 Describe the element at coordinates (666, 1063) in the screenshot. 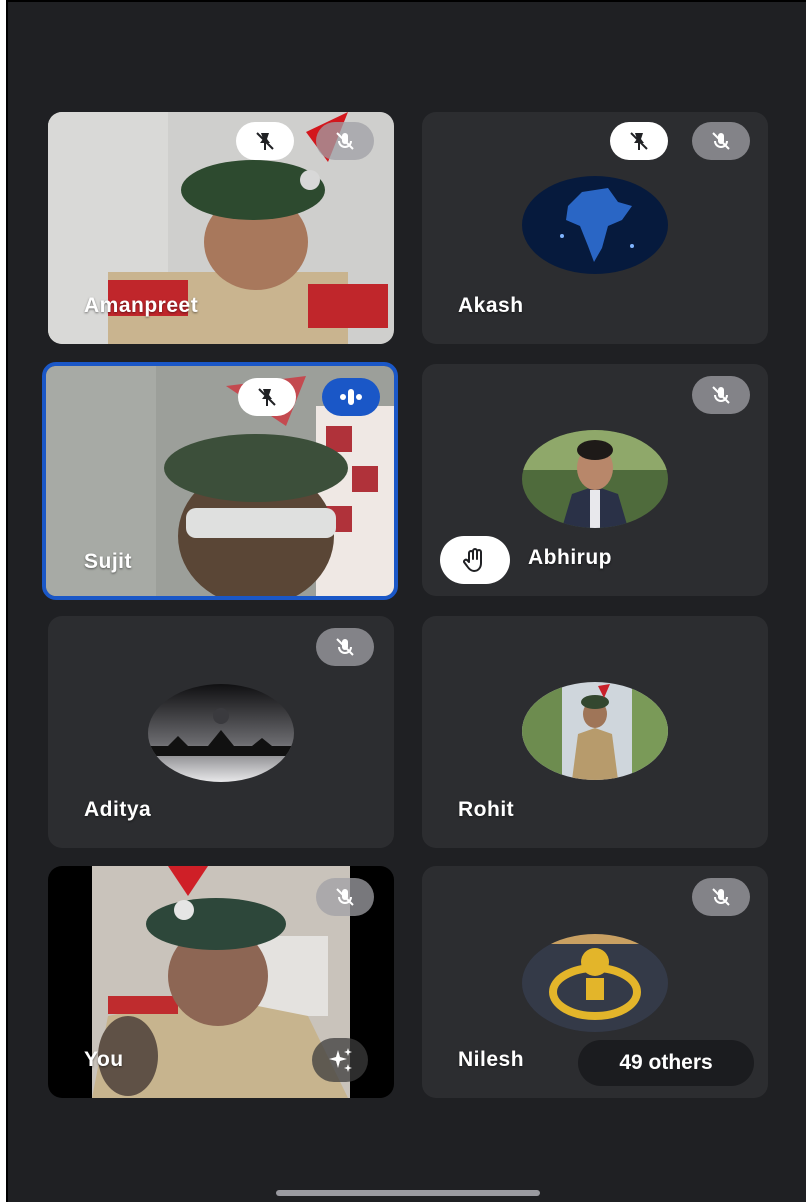

I see `others-button: 49 others` at that location.